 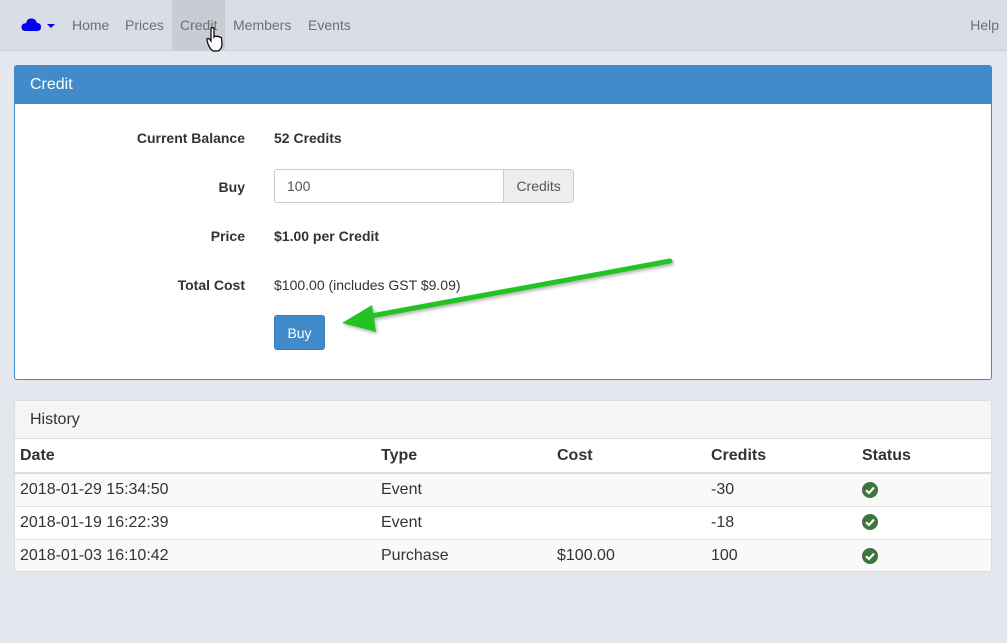 I want to click on annotation-arrow-icon, so click(x=507, y=295).